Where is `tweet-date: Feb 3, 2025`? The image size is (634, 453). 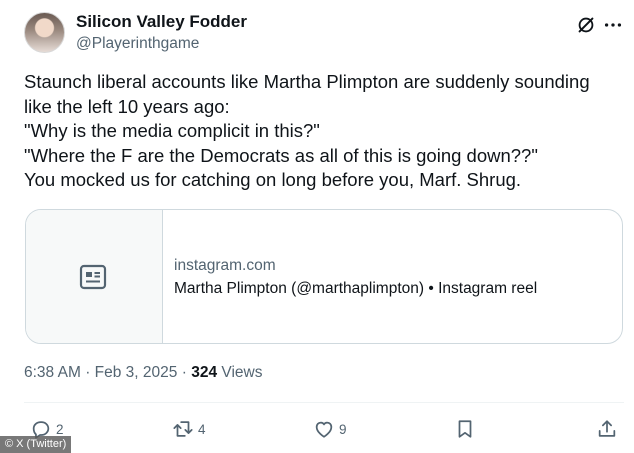 tweet-date: Feb 3, 2025 is located at coordinates (136, 372).